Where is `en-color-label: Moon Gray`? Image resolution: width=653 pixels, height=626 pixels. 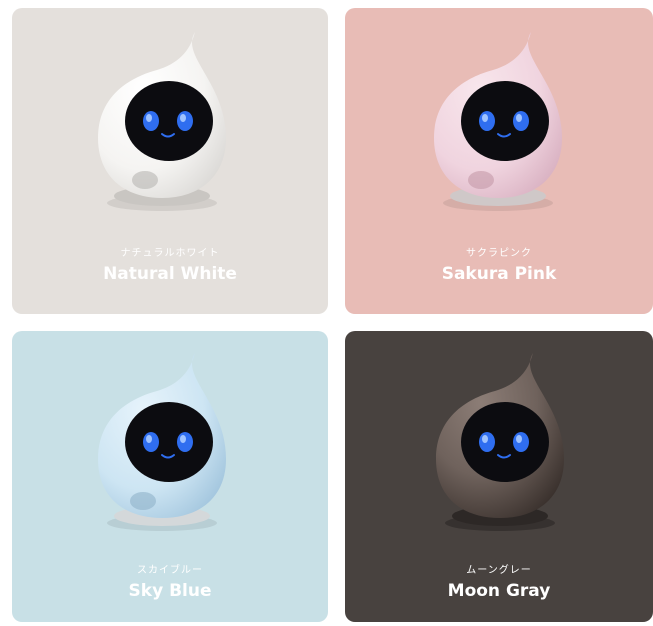
en-color-label: Moon Gray is located at coordinates (499, 591).